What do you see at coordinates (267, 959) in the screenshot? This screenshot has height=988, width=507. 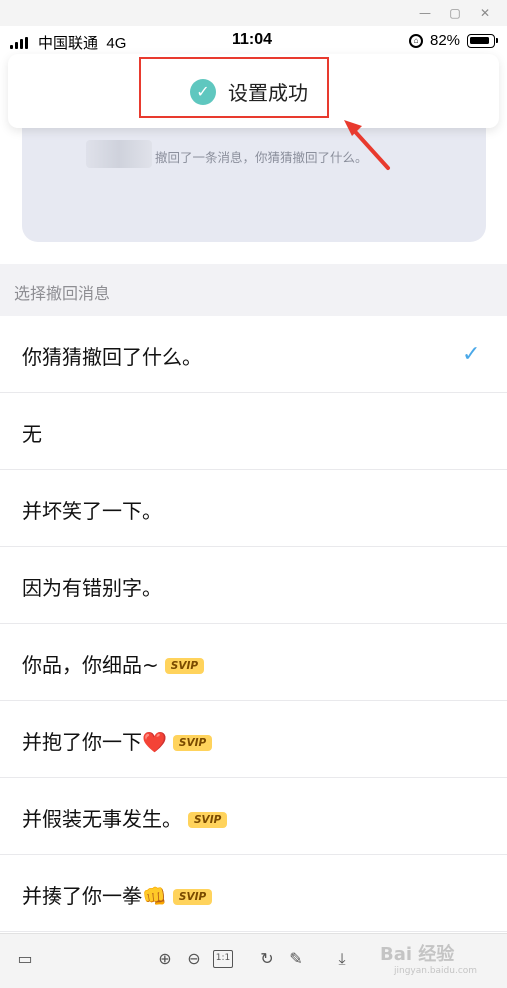 I see `rotate-icon: ↻` at bounding box center [267, 959].